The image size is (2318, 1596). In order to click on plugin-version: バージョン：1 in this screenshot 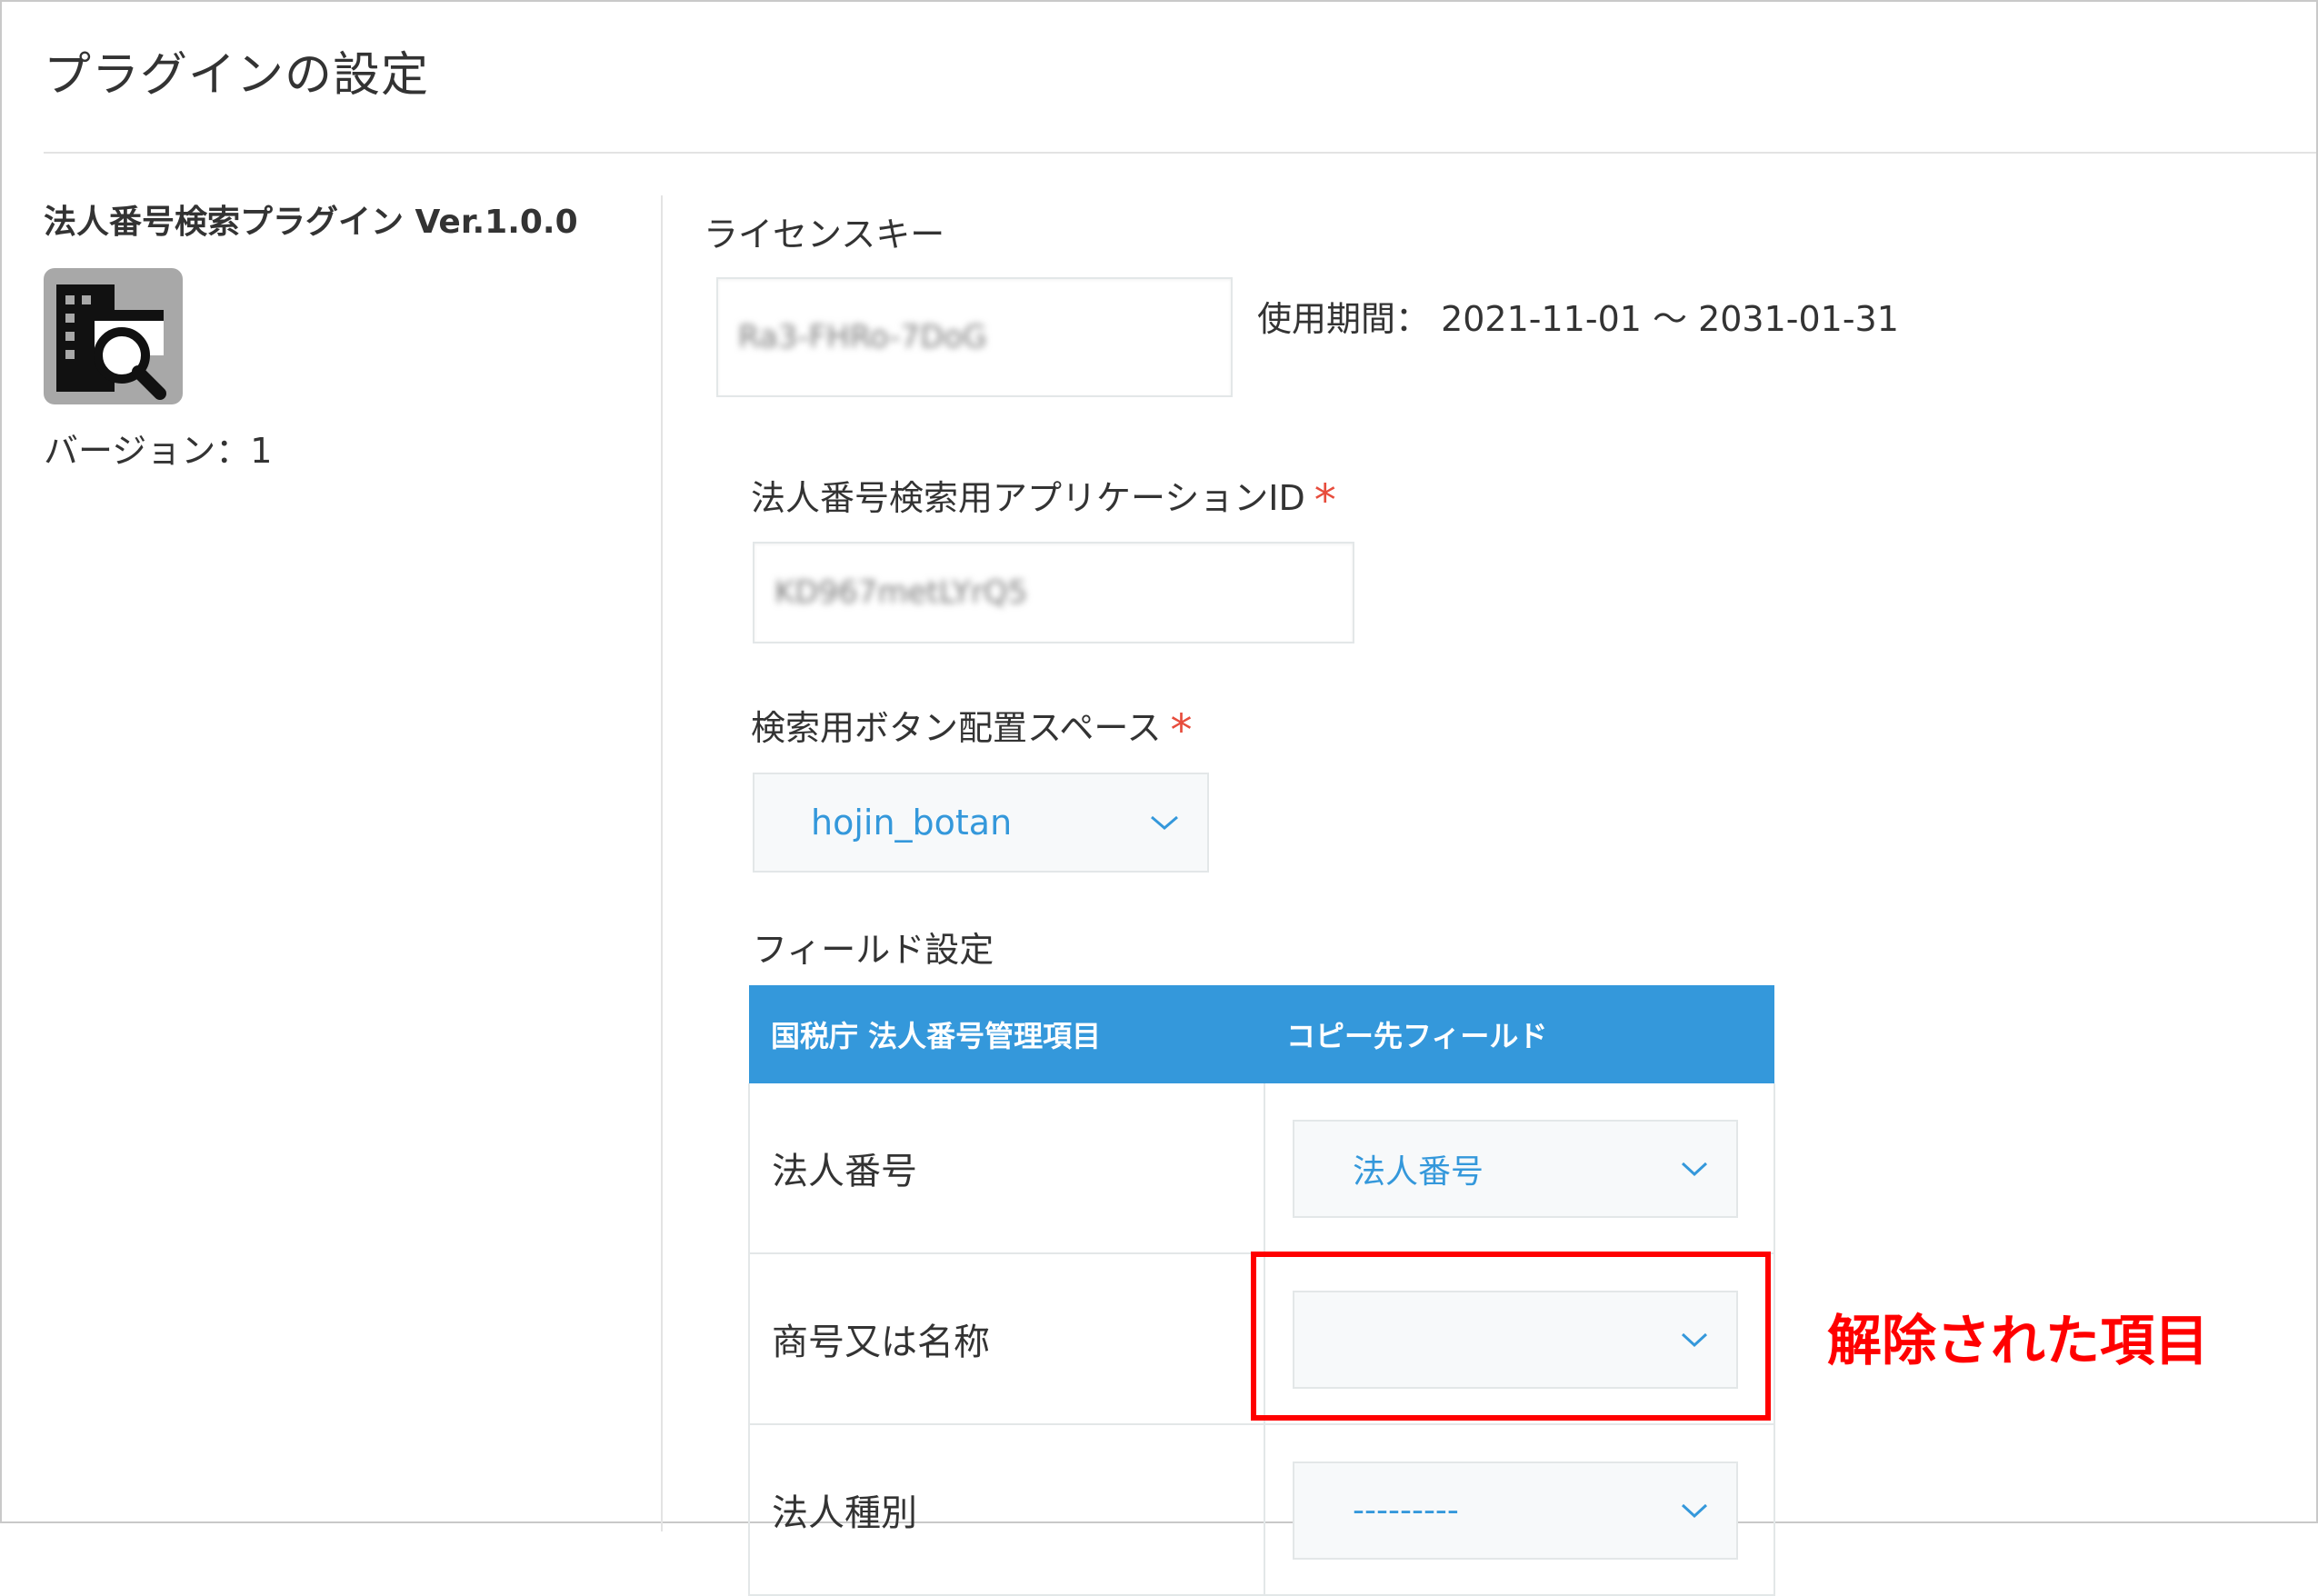, I will do `click(158, 451)`.